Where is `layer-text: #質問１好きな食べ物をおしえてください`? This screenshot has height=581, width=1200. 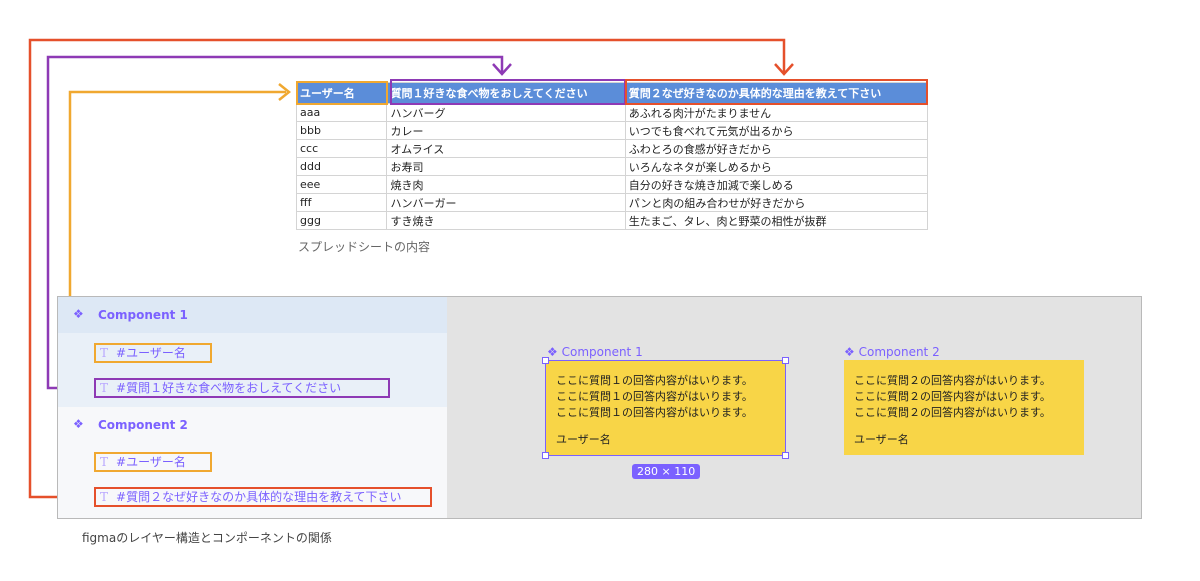
layer-text: #質問１好きな食べ物をおしえてください is located at coordinates (229, 388).